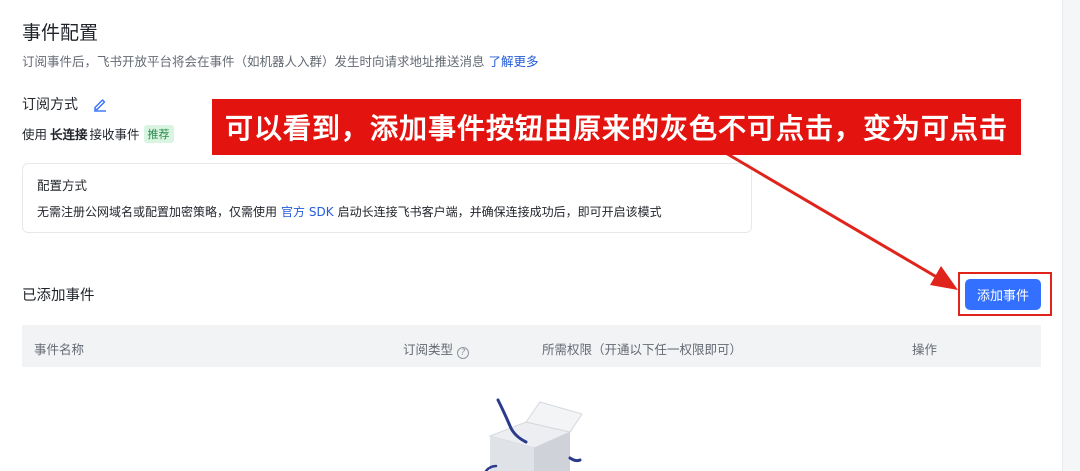 This screenshot has width=1080, height=471. Describe the element at coordinates (58, 296) in the screenshot. I see `added-events-title: 已添加事件` at that location.